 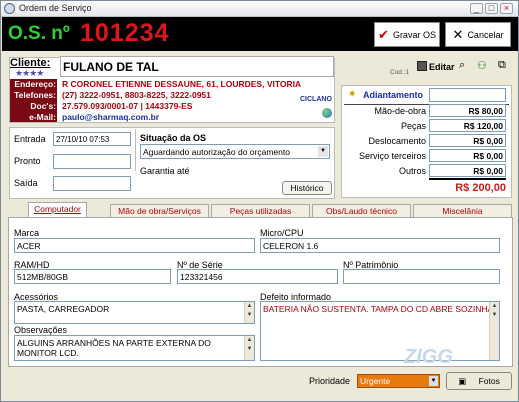 What do you see at coordinates (467, 95) in the screenshot?
I see `adiantamento-field` at bounding box center [467, 95].